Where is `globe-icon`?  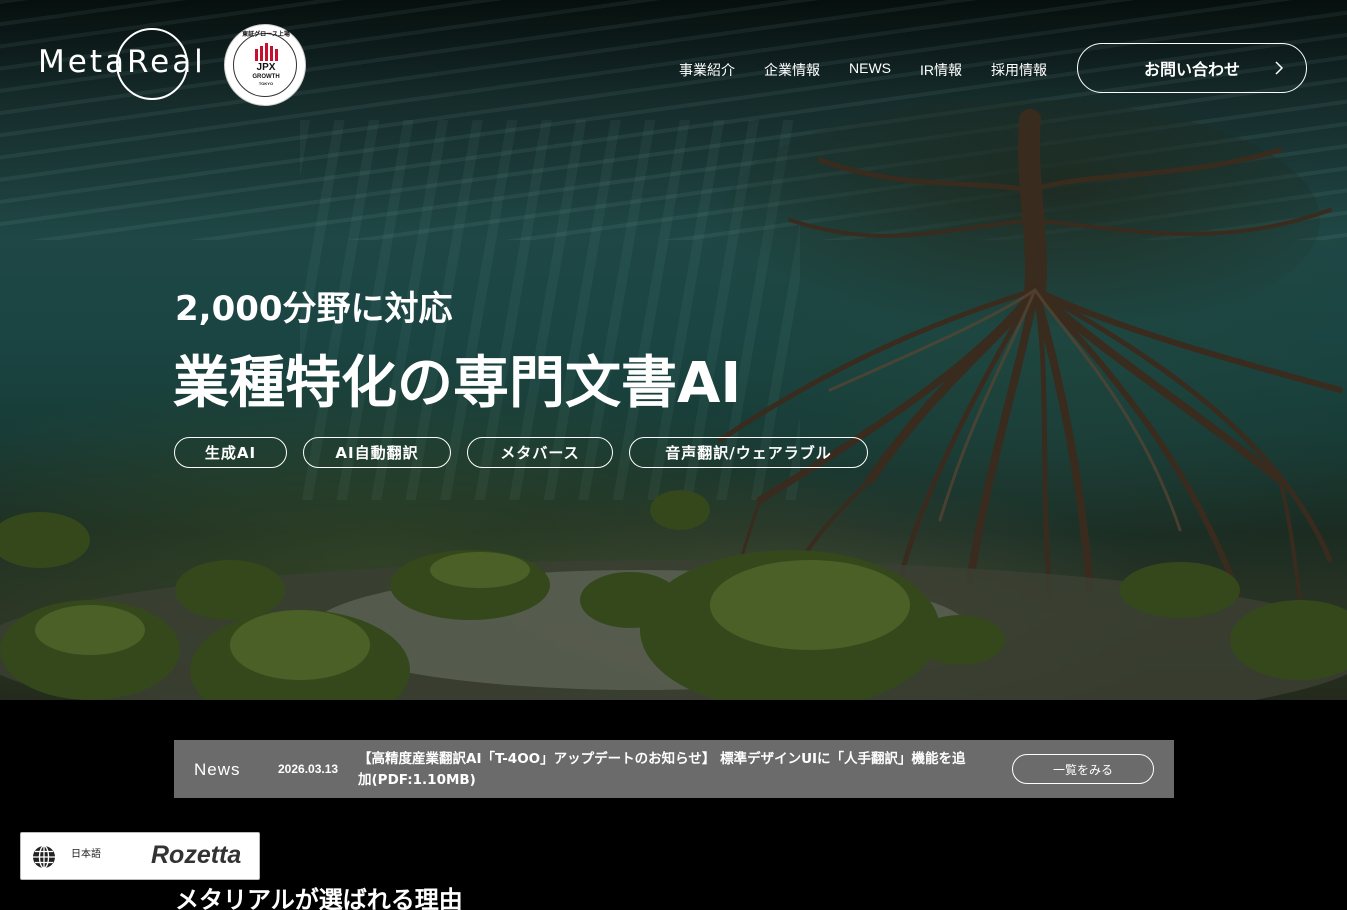 globe-icon is located at coordinates (44, 857).